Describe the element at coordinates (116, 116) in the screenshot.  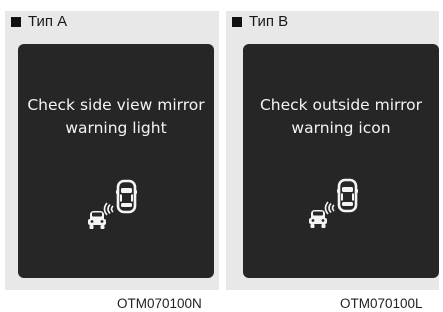
I see `warning-message: Check side view mirror warning light` at that location.